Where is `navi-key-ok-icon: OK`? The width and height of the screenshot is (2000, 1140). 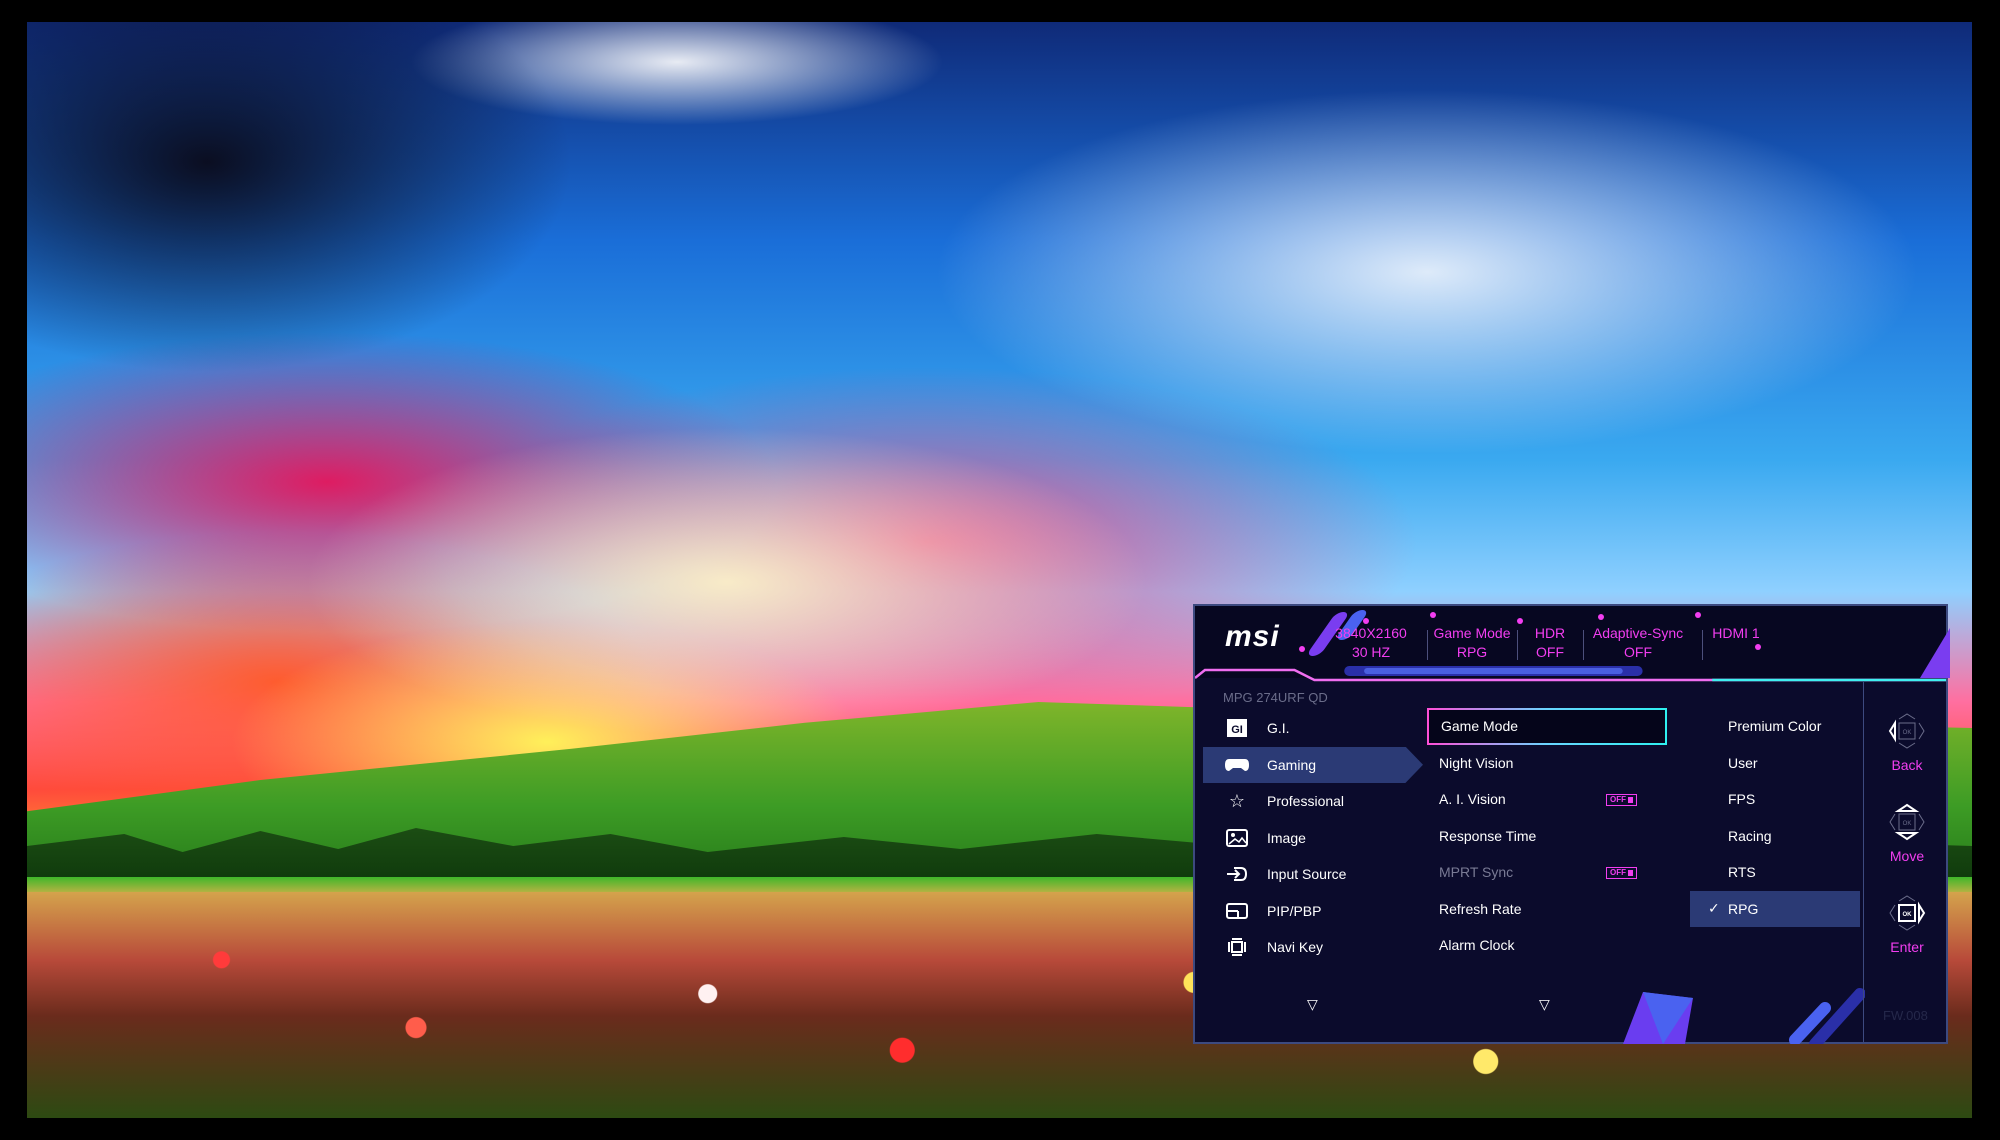
navi-key-ok-icon: OK is located at coordinates (1907, 913).